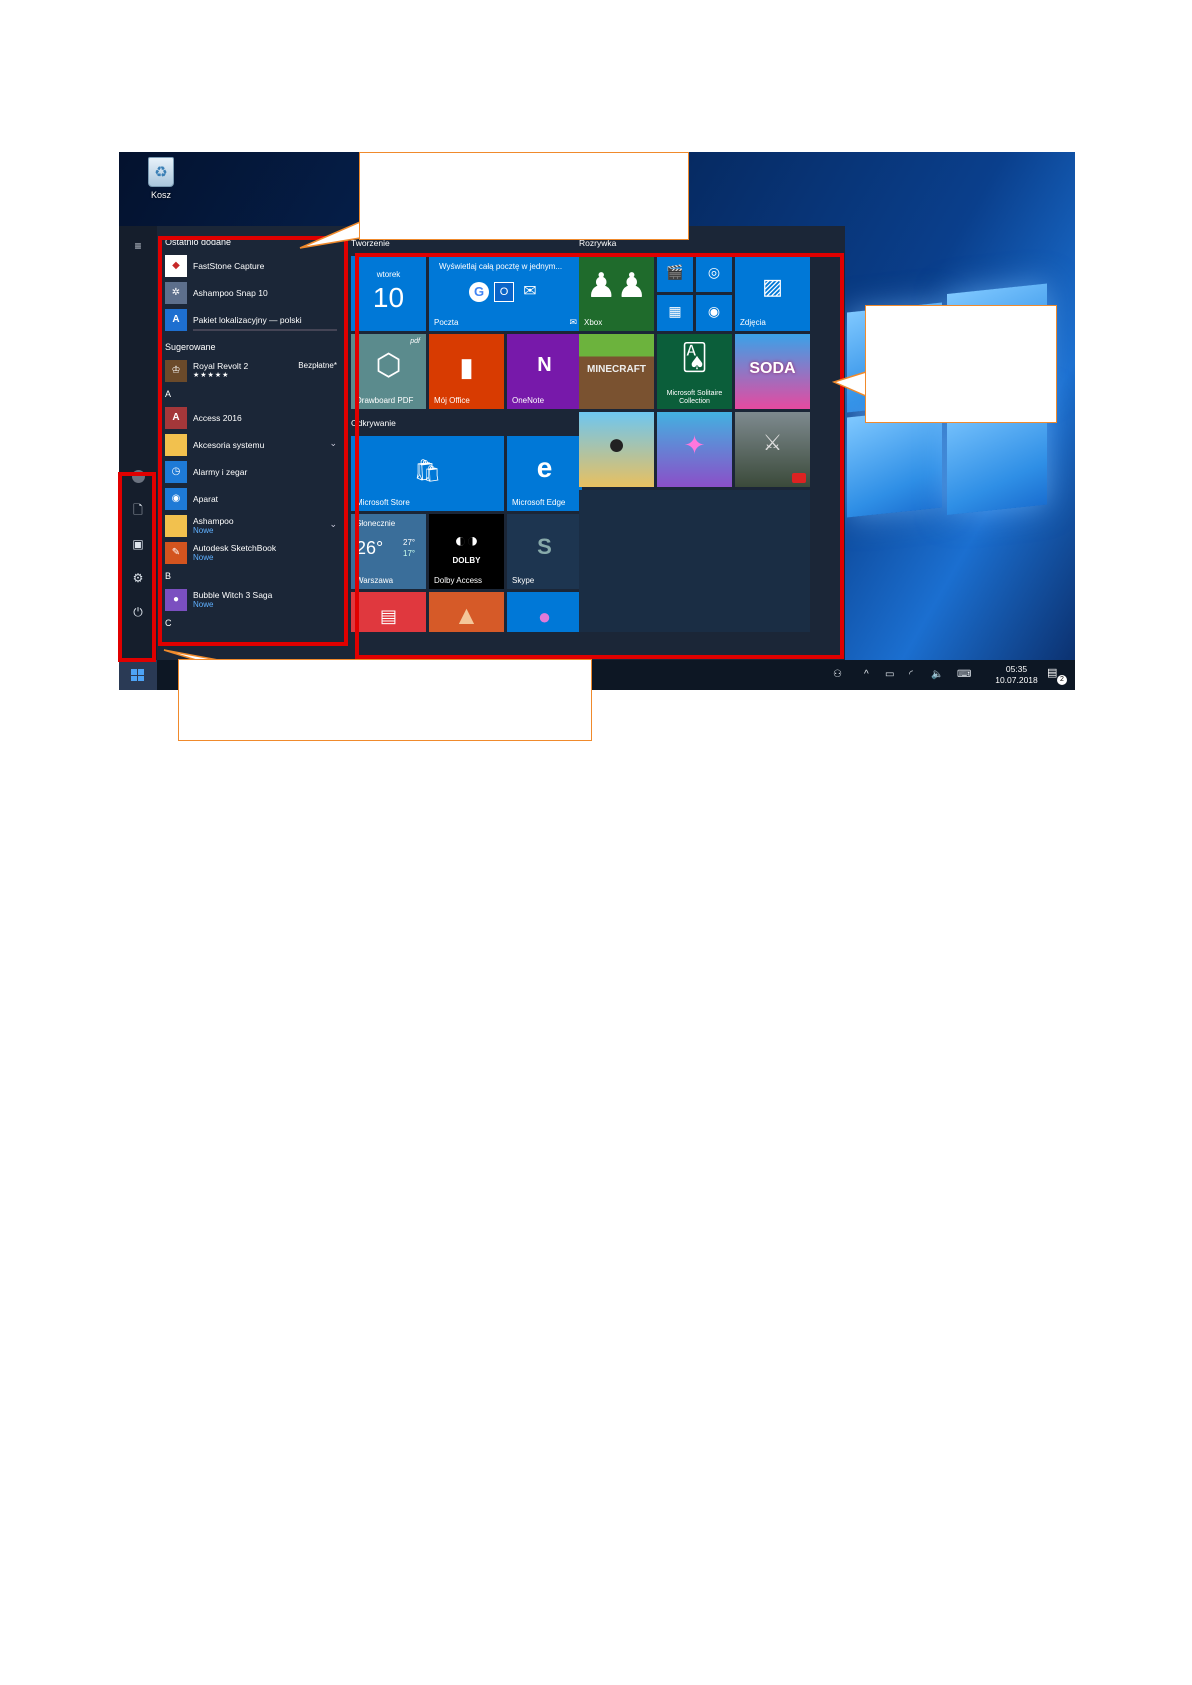  What do you see at coordinates (616, 293) in the screenshot?
I see `xbox-tile: ♟♟ Xbox` at bounding box center [616, 293].